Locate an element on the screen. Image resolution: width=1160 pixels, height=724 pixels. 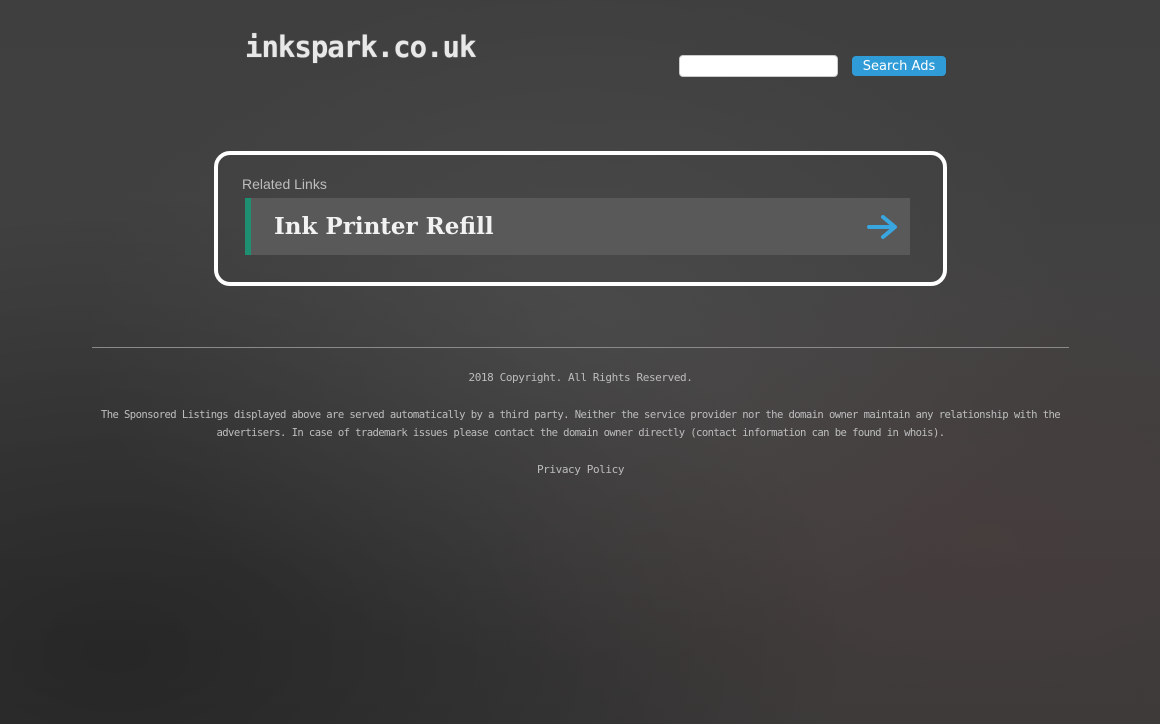
related-links-box: Related Links Ink Printer Refill is located at coordinates (580, 218).